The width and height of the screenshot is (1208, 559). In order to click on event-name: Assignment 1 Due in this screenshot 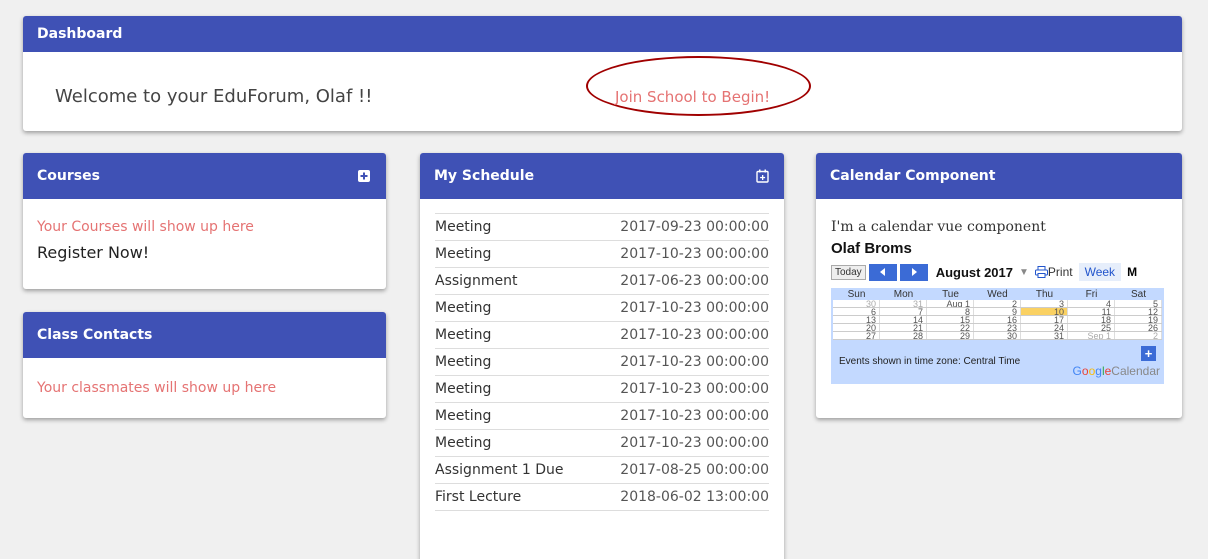, I will do `click(499, 470)`.